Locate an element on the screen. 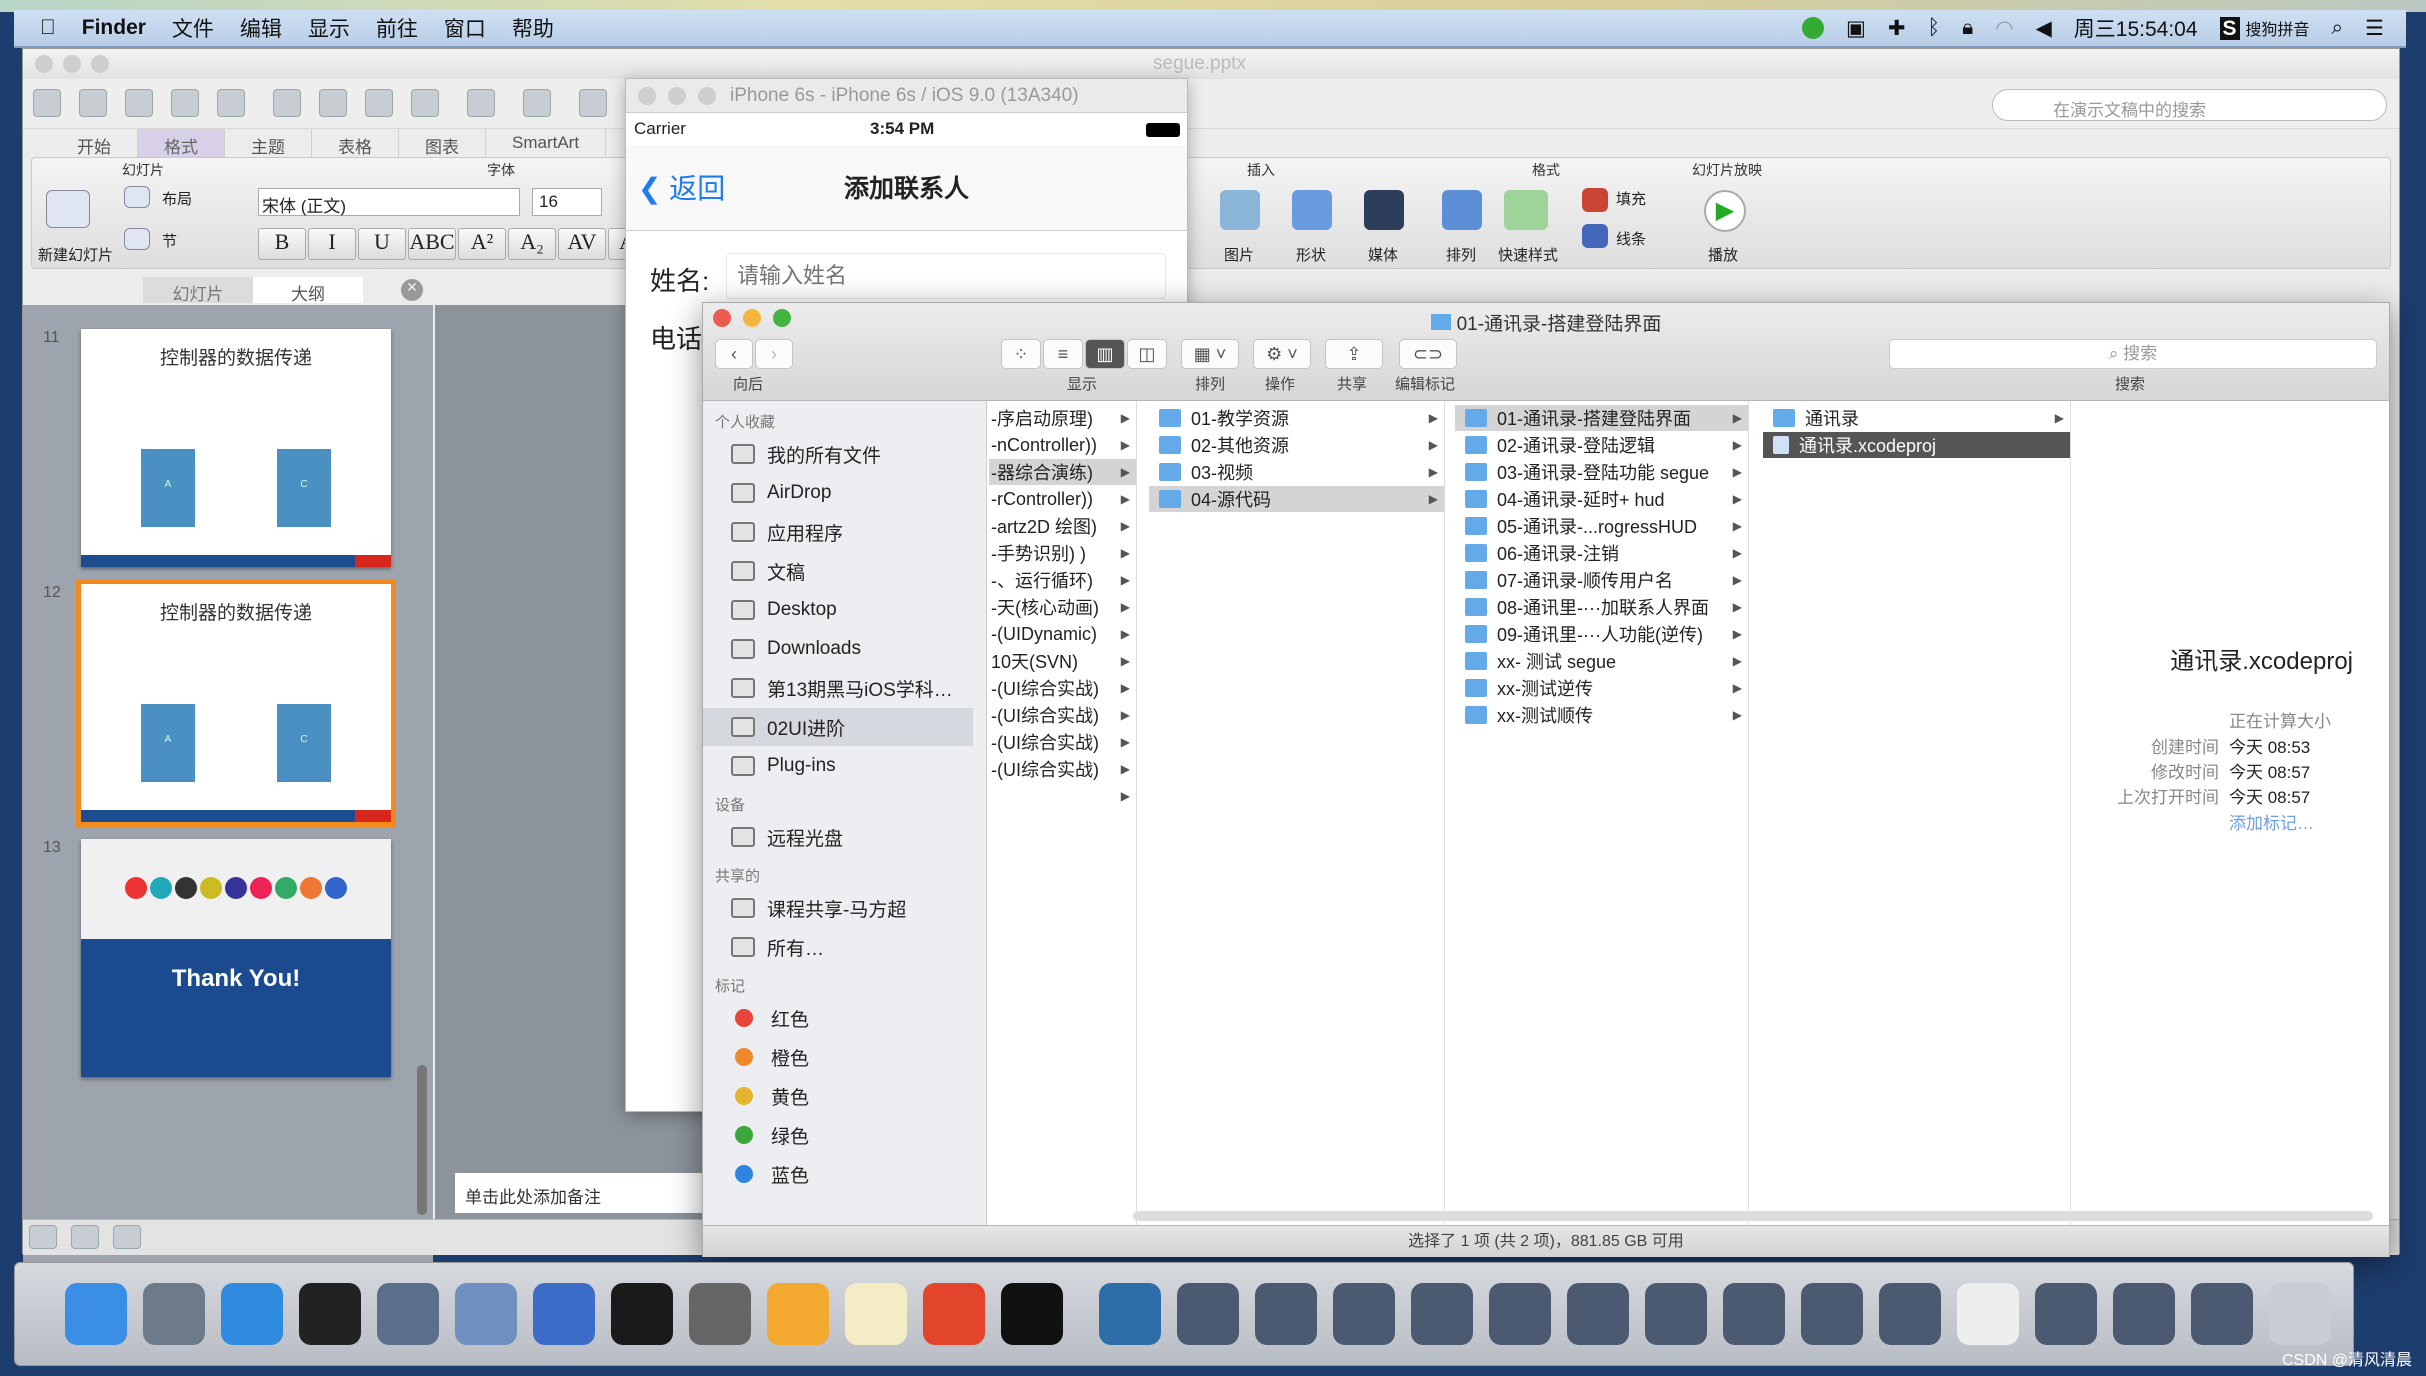  insert-button: 图片 is located at coordinates (1239, 254).